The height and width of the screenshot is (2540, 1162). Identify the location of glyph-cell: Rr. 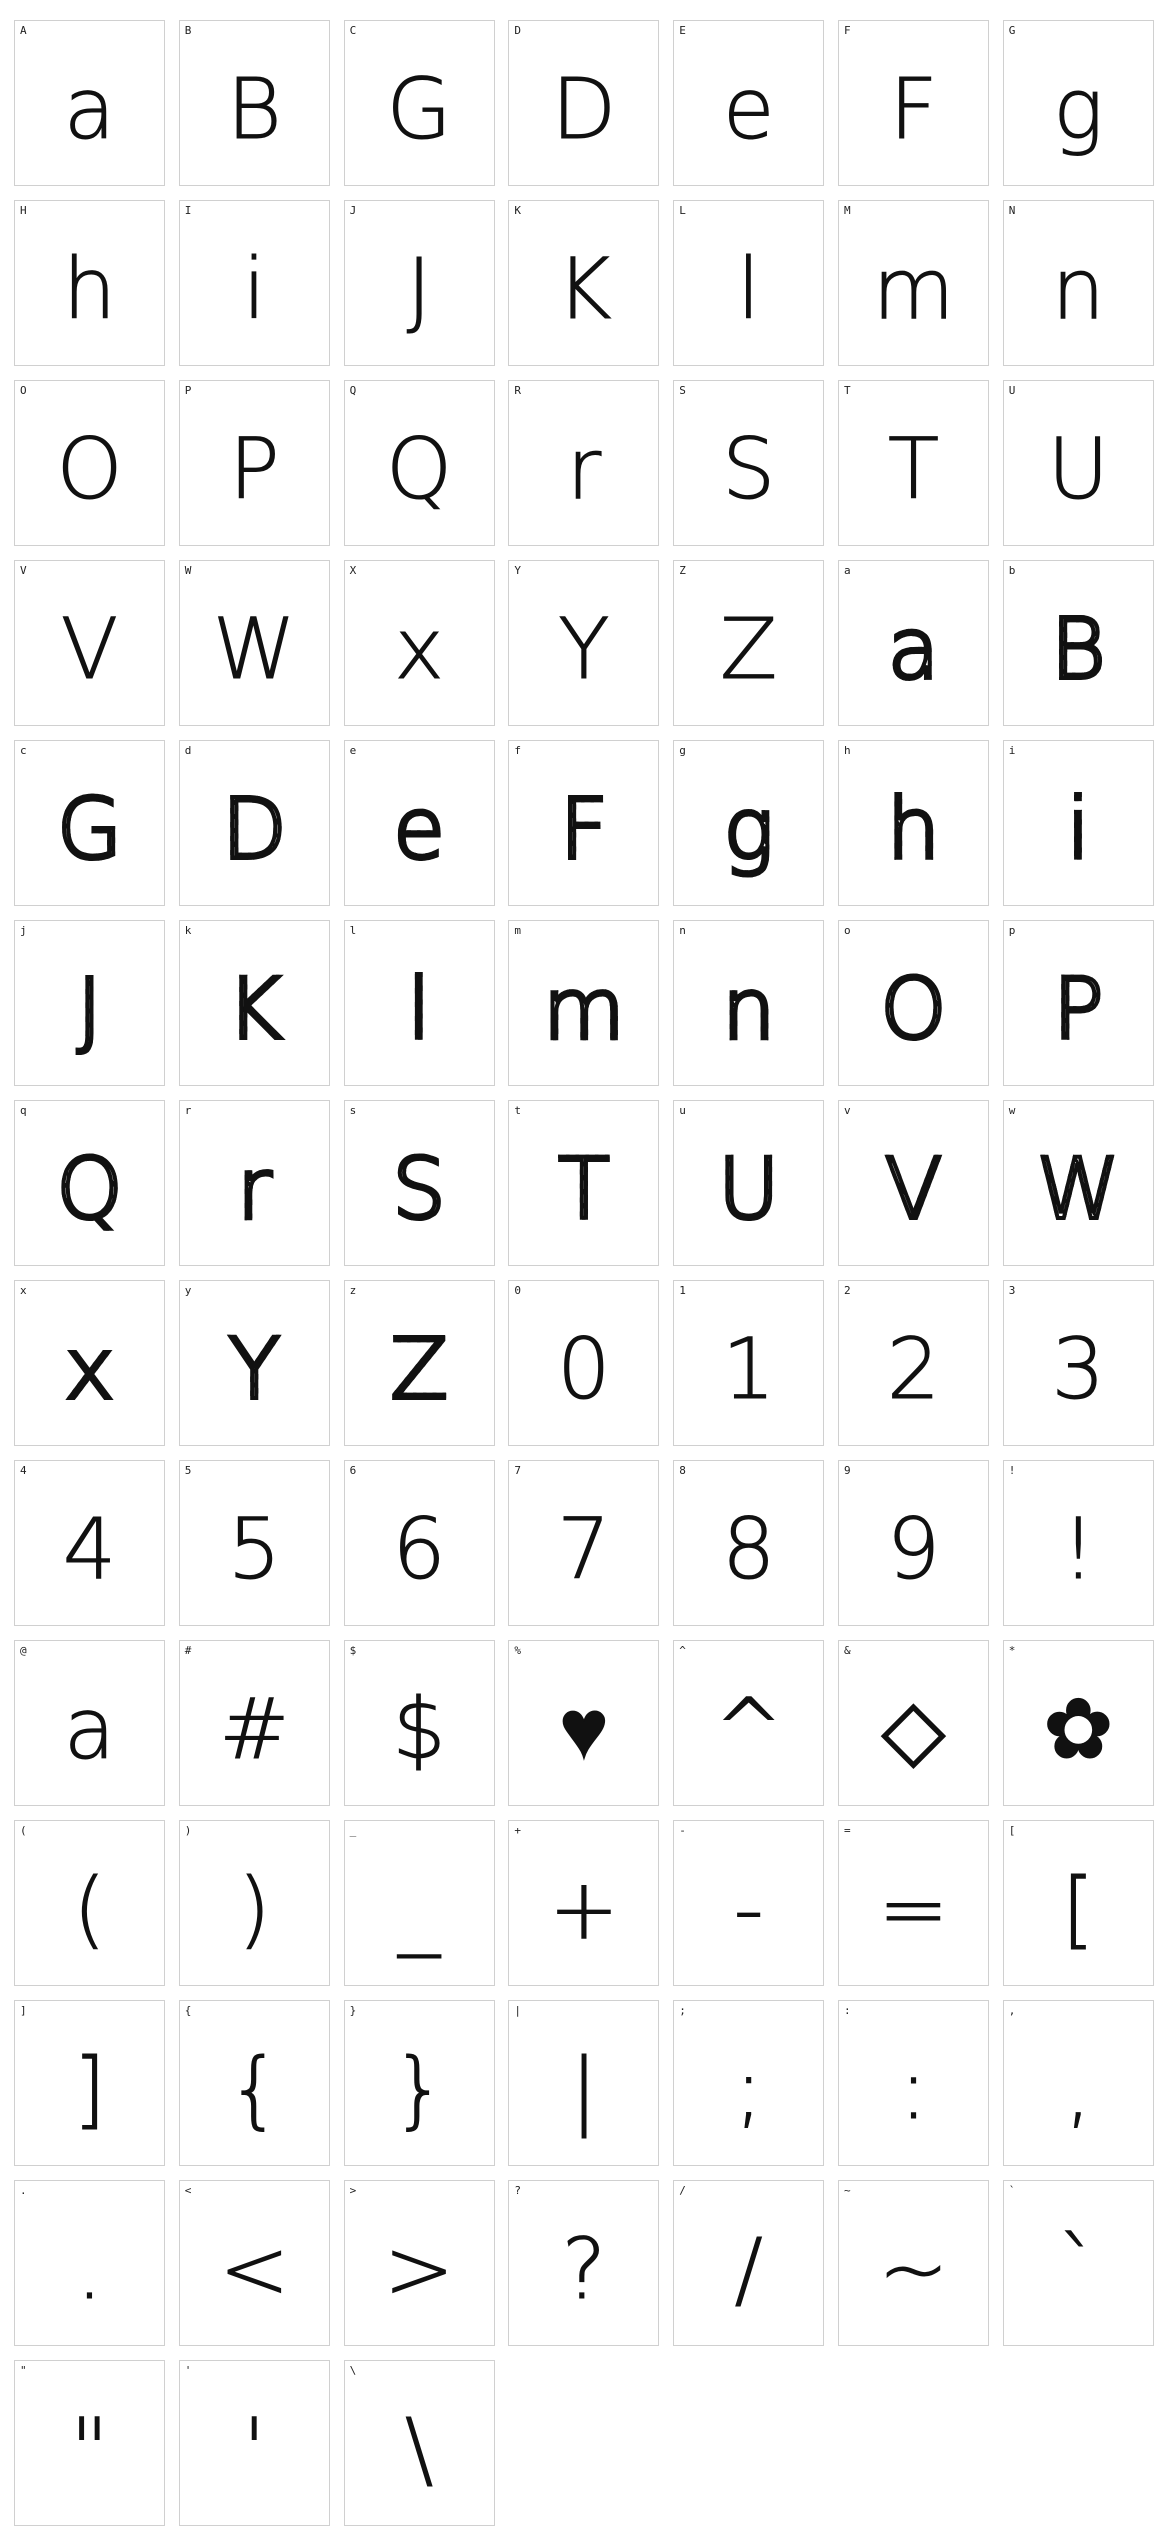
(584, 463).